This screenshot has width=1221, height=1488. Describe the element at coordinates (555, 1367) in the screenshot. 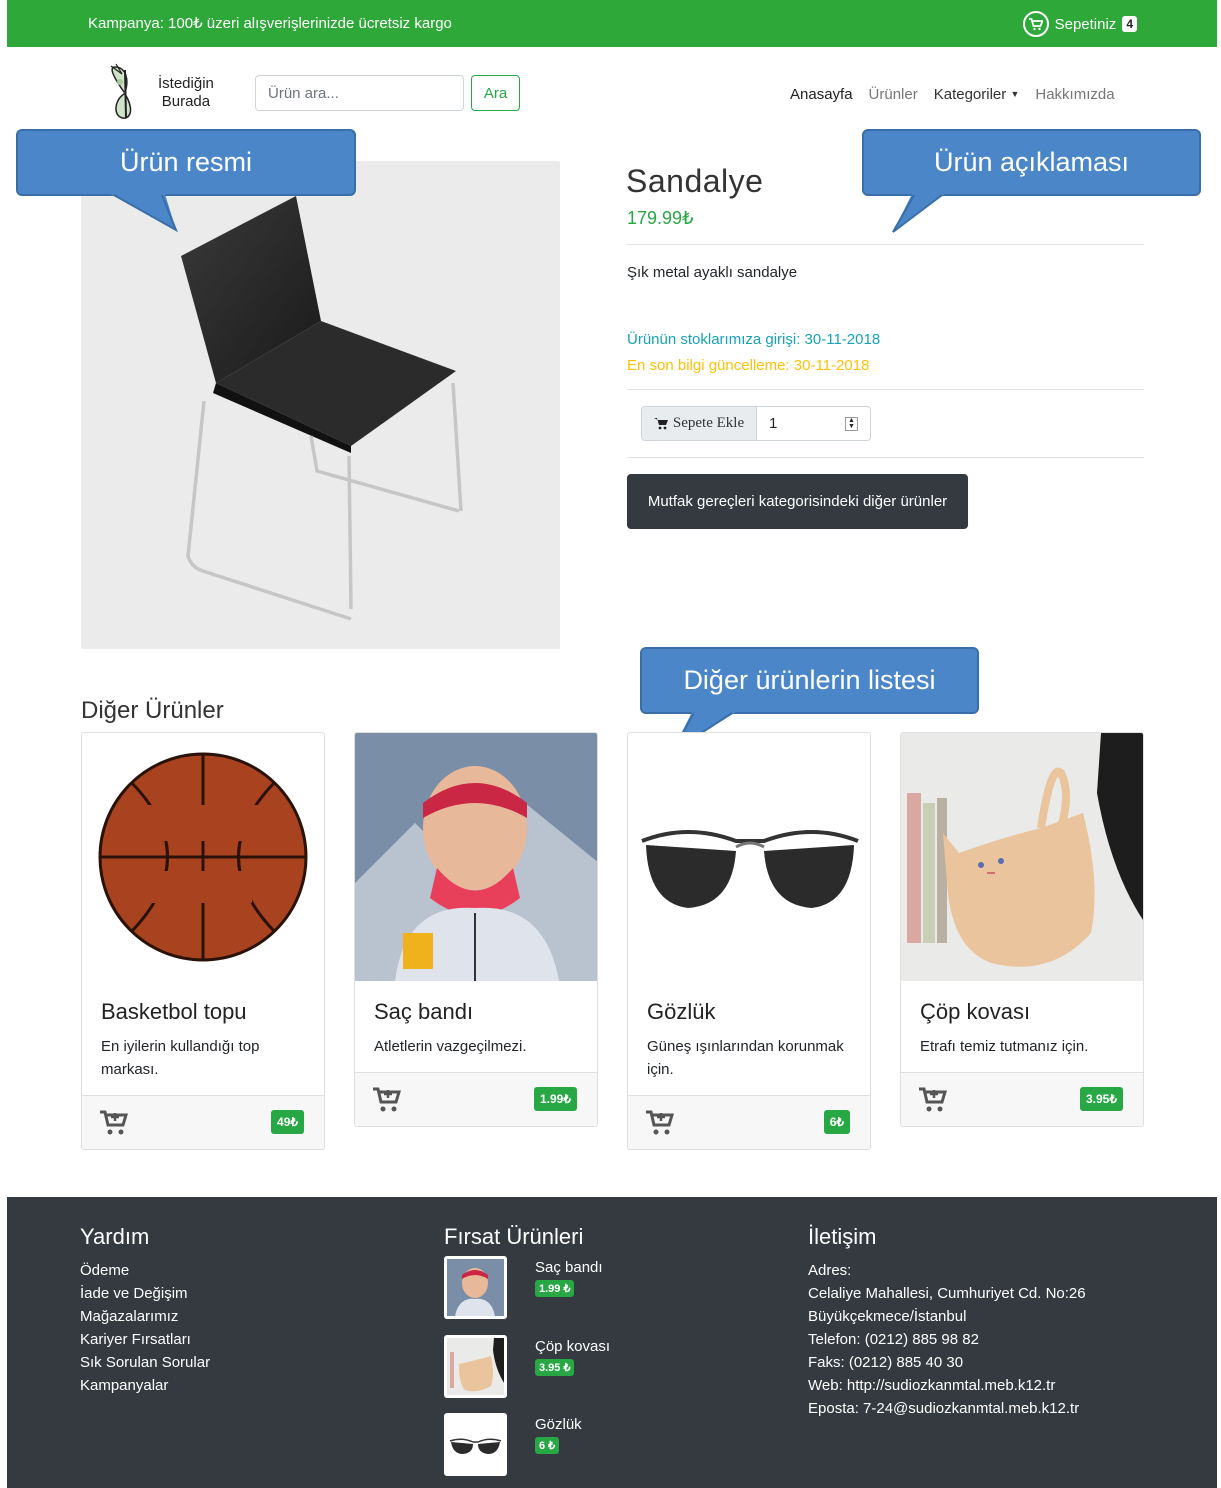

I see `deal-price-badge: 3.95 ₺` at that location.